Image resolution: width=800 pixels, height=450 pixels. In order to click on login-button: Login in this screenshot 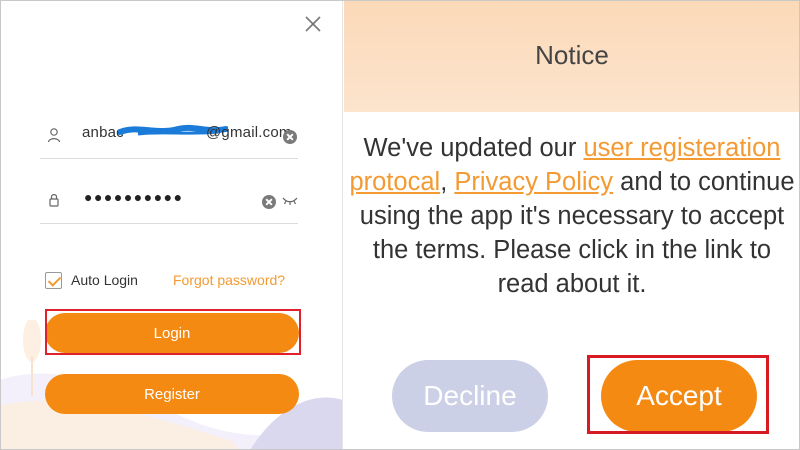, I will do `click(172, 333)`.